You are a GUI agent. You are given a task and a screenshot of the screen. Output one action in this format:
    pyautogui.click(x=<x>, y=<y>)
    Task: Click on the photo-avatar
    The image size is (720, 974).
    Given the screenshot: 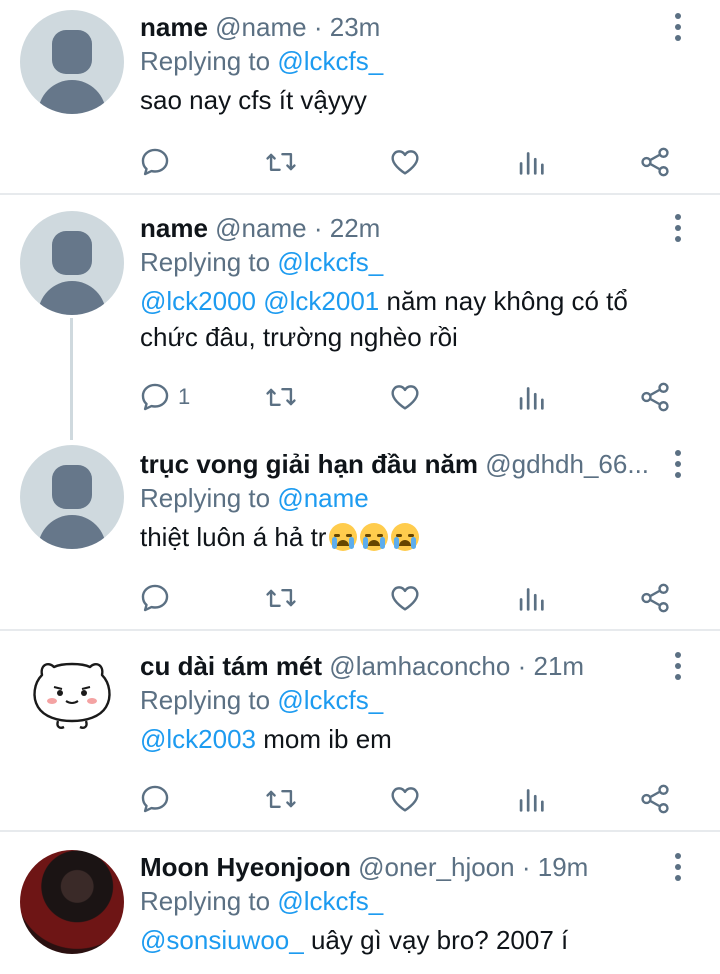 What is the action you would take?
    pyautogui.click(x=72, y=902)
    